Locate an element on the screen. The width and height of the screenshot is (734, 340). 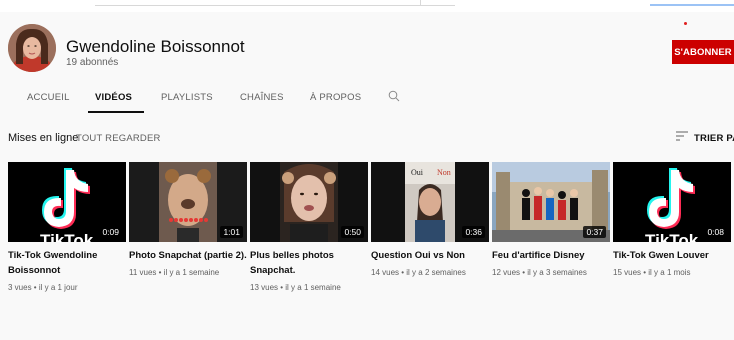
masthead-divider is located at coordinates (420, 3).